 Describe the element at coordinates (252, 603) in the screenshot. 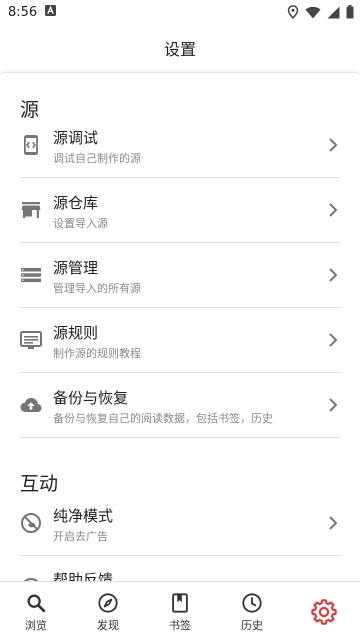

I see `clock-icon` at that location.